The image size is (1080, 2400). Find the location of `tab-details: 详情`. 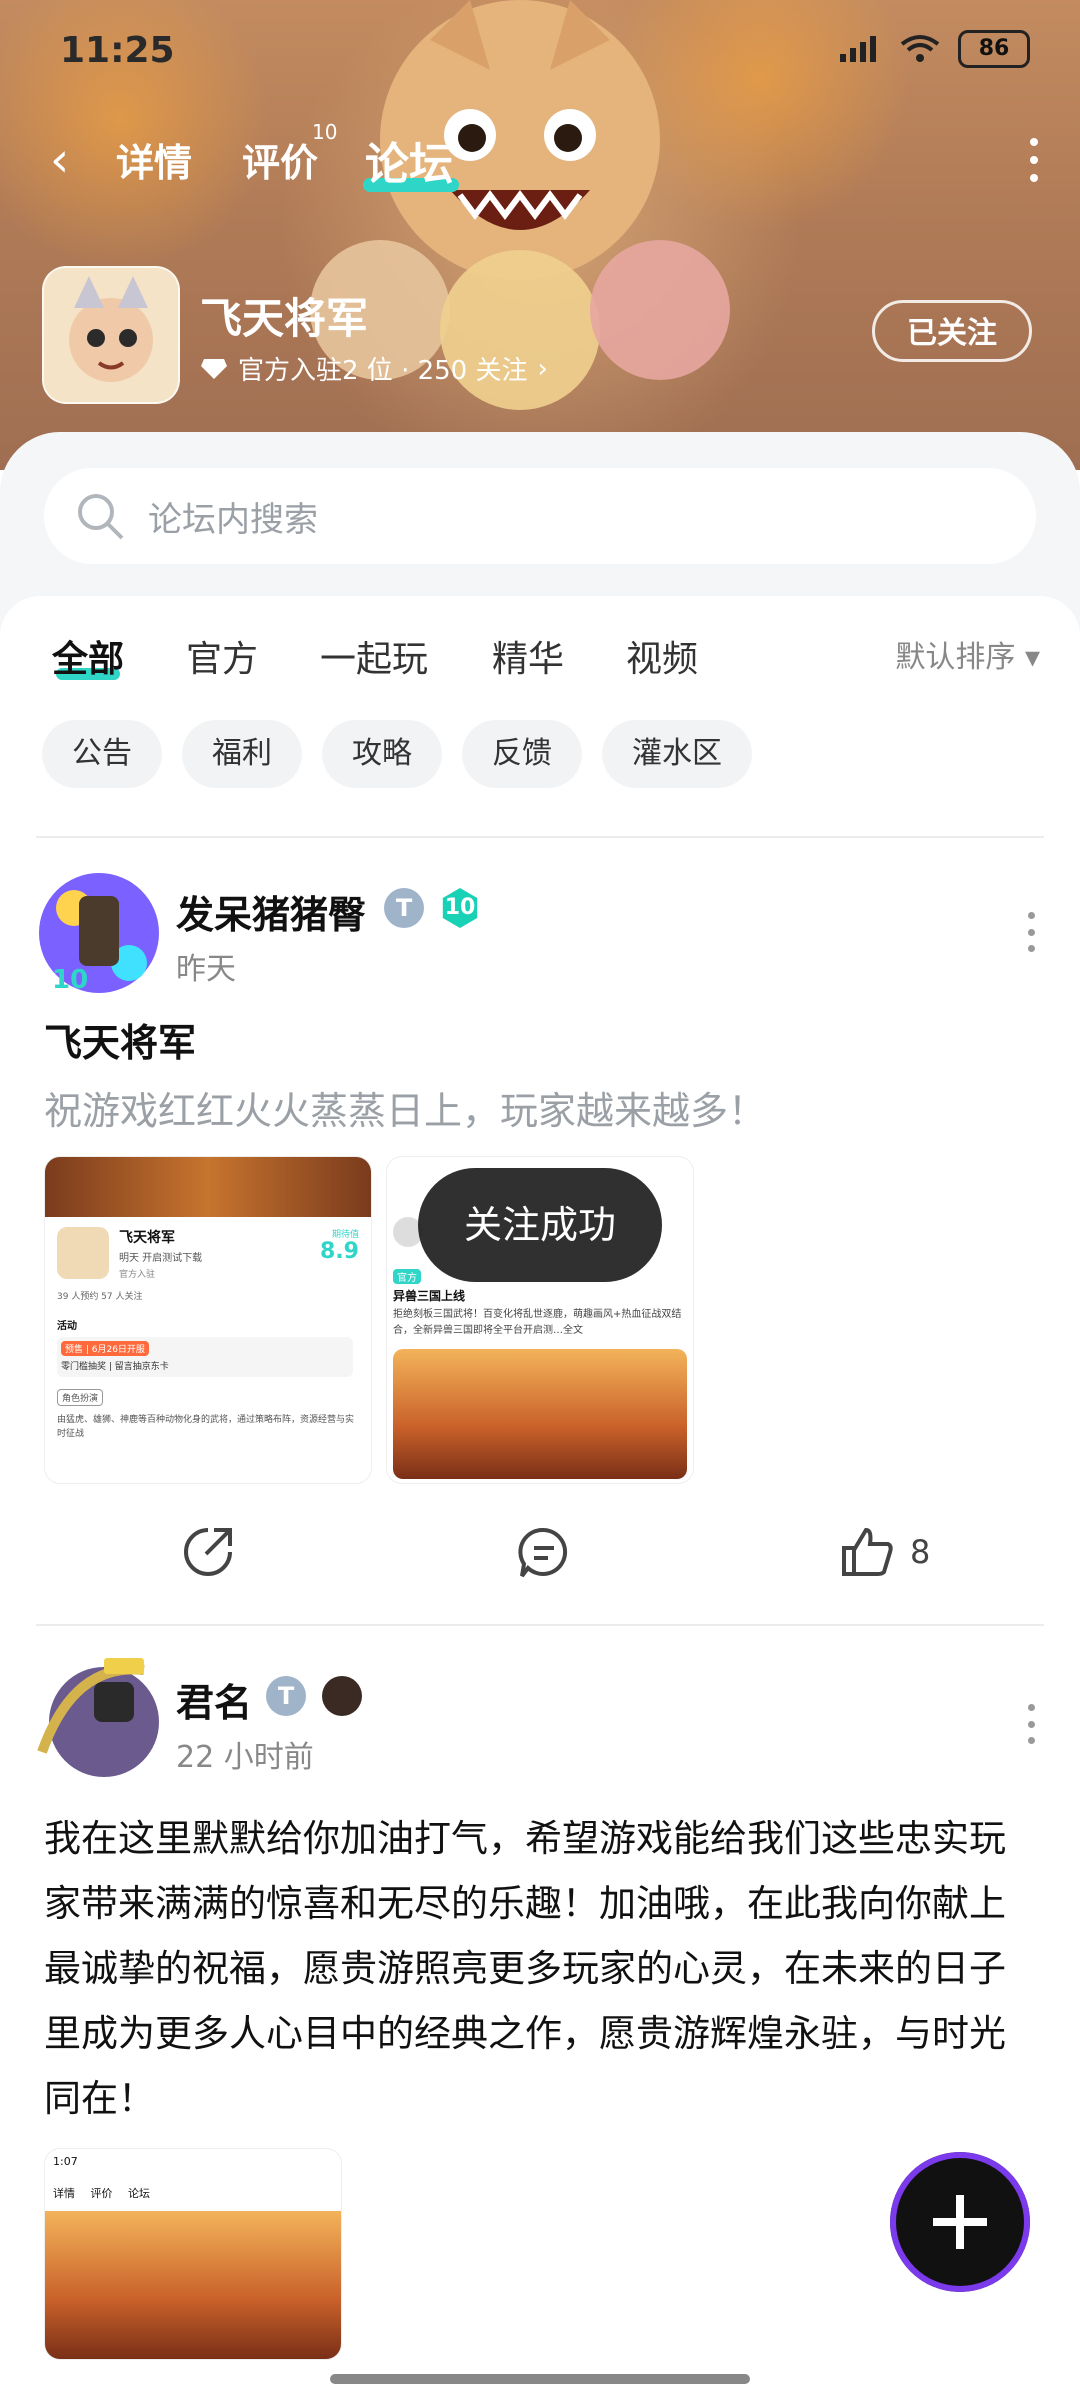

tab-details: 详情 is located at coordinates (154, 159).